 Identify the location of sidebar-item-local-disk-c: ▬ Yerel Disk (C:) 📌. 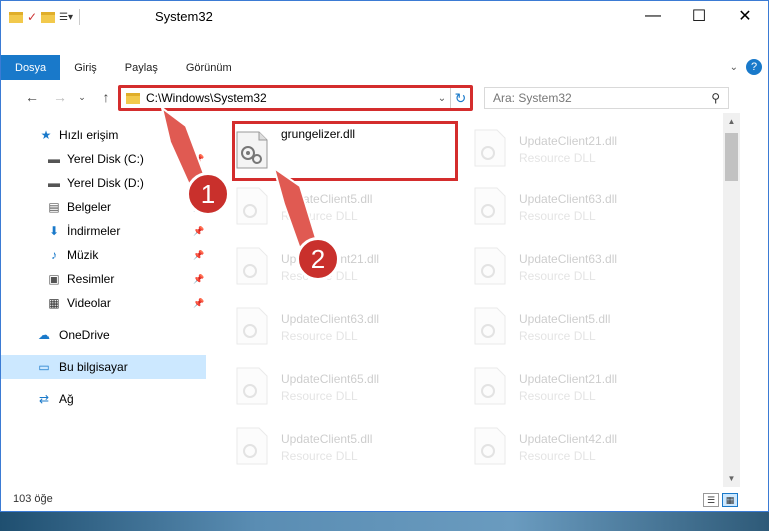
(103, 159).